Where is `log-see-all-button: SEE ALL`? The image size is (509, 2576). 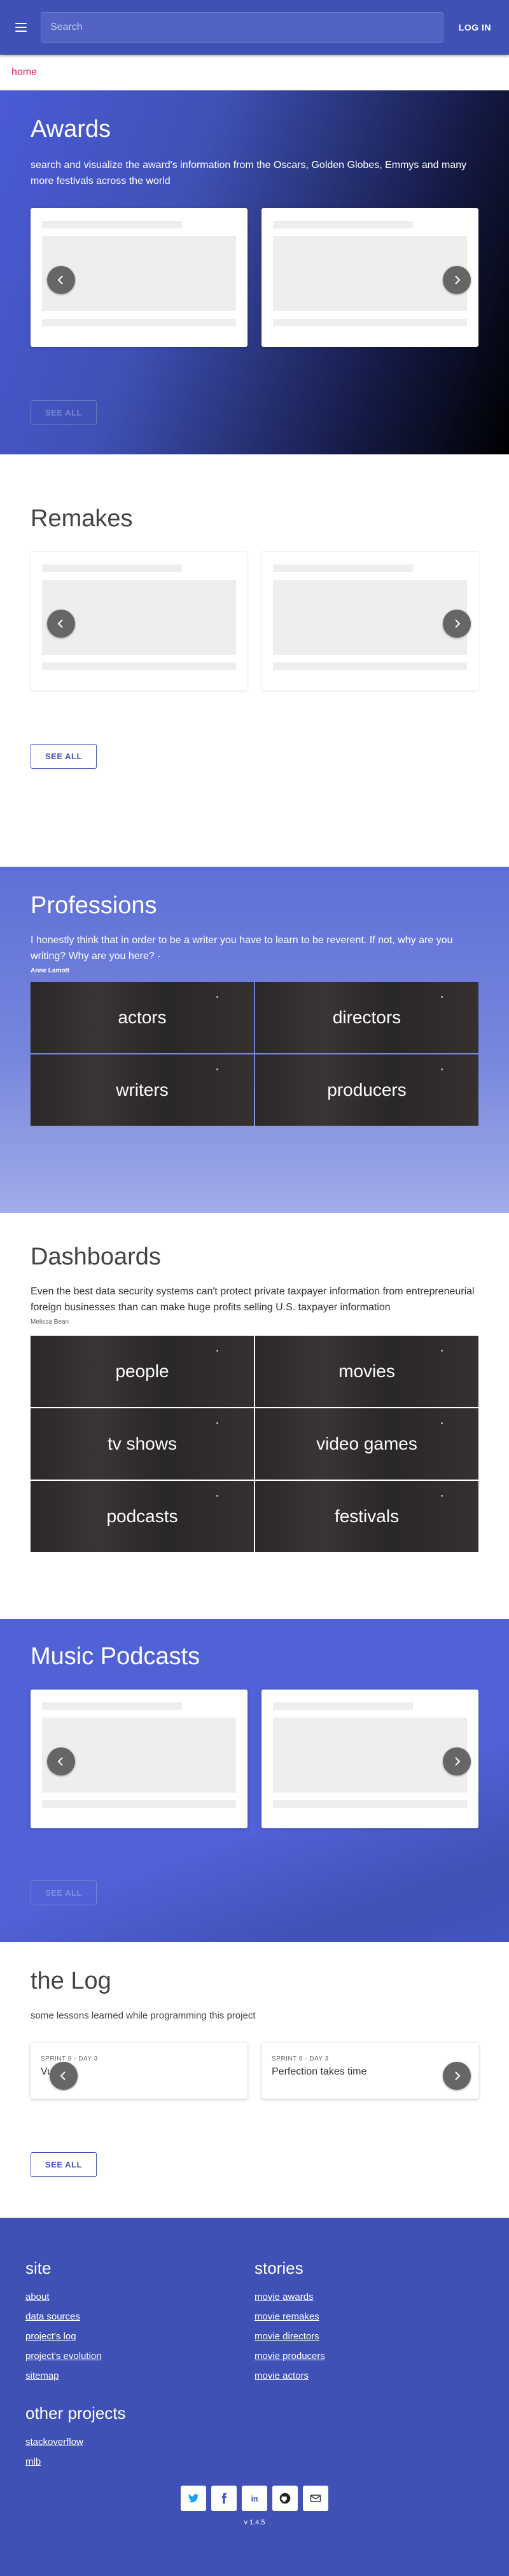 log-see-all-button: SEE ALL is located at coordinates (64, 2164).